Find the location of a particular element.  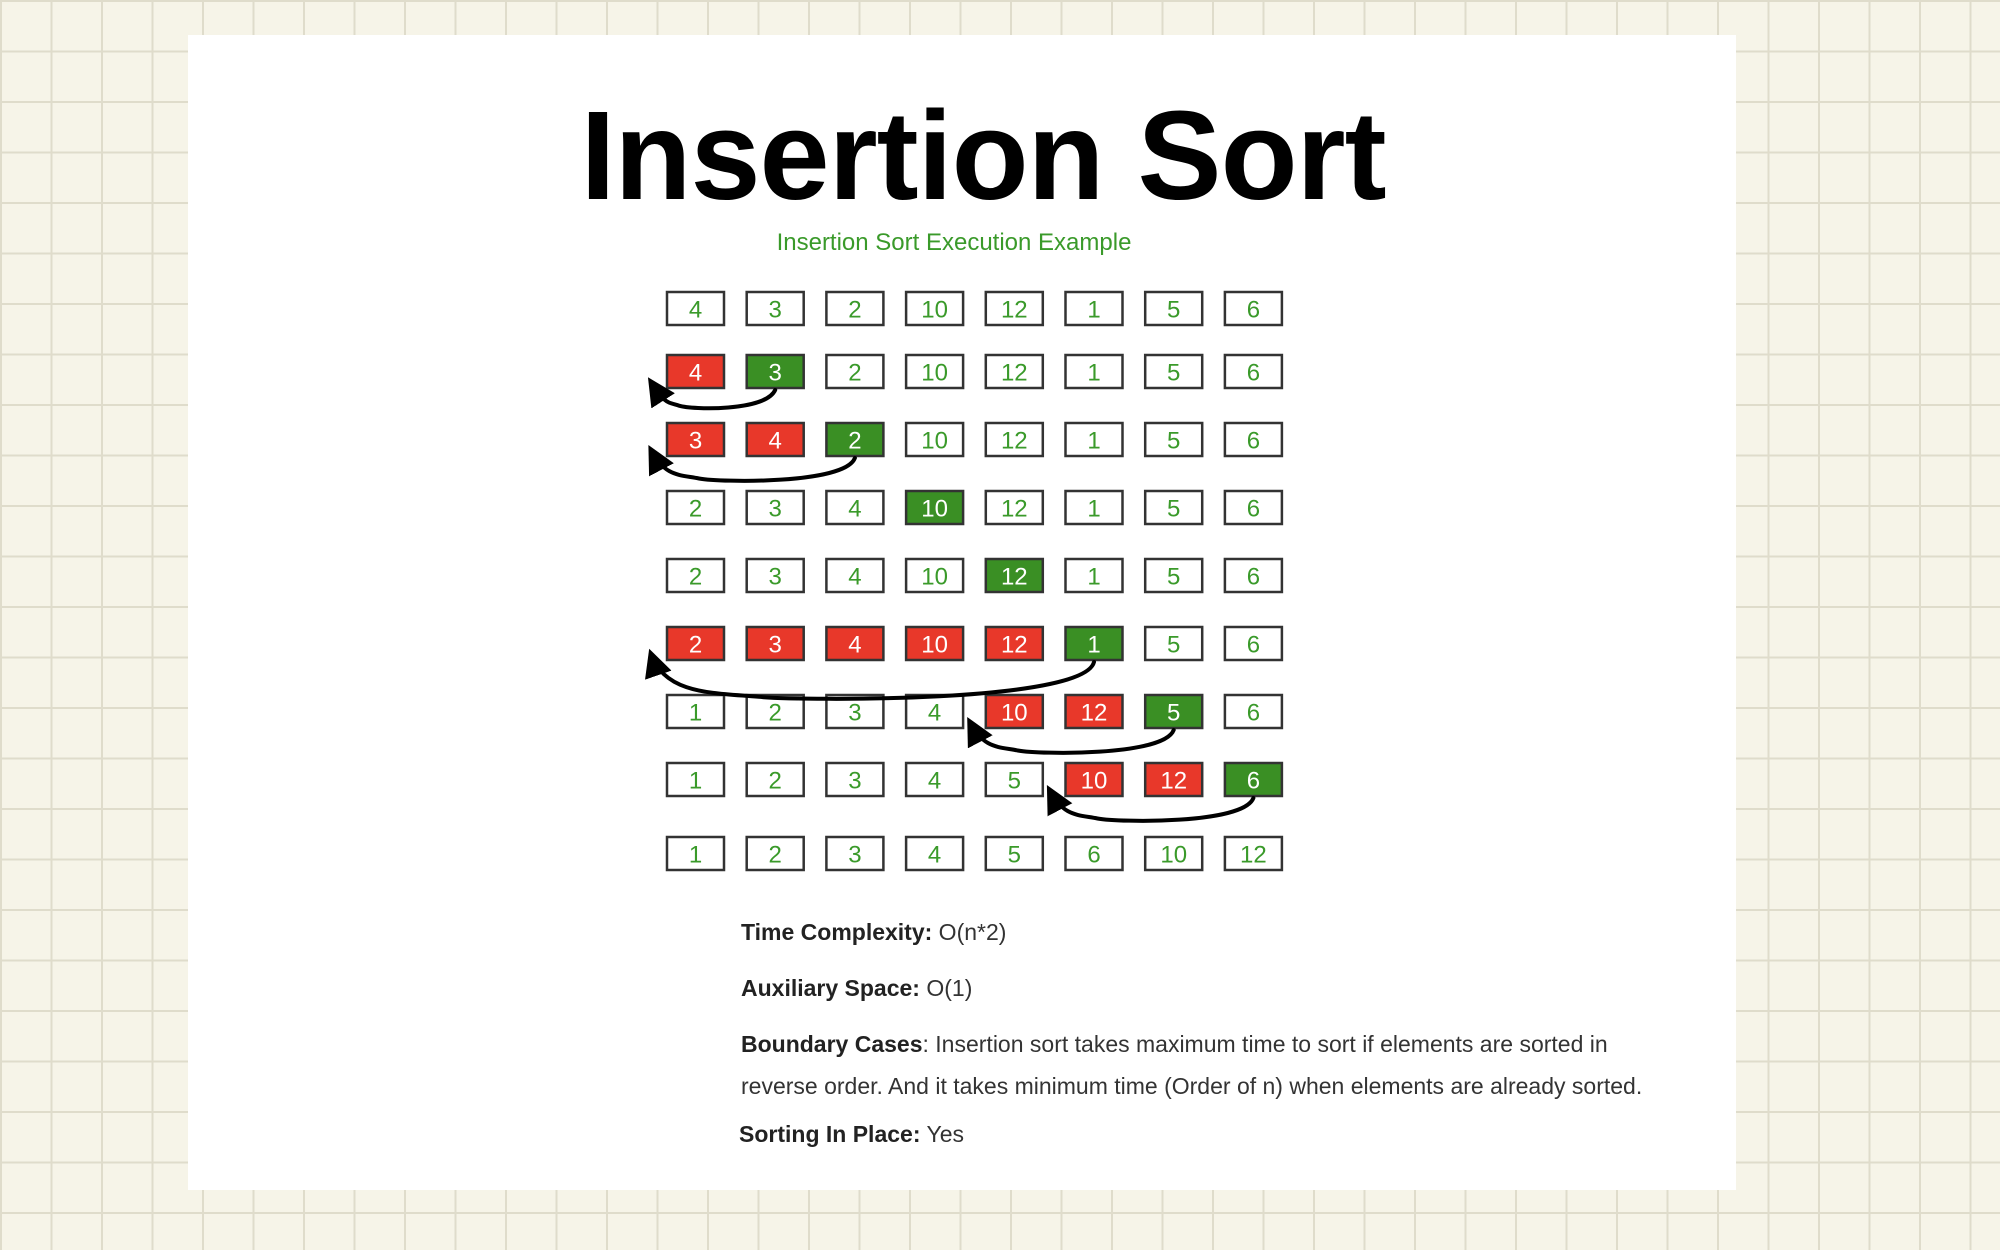

time-complexity-label: Time Complexity: is located at coordinates (837, 932).